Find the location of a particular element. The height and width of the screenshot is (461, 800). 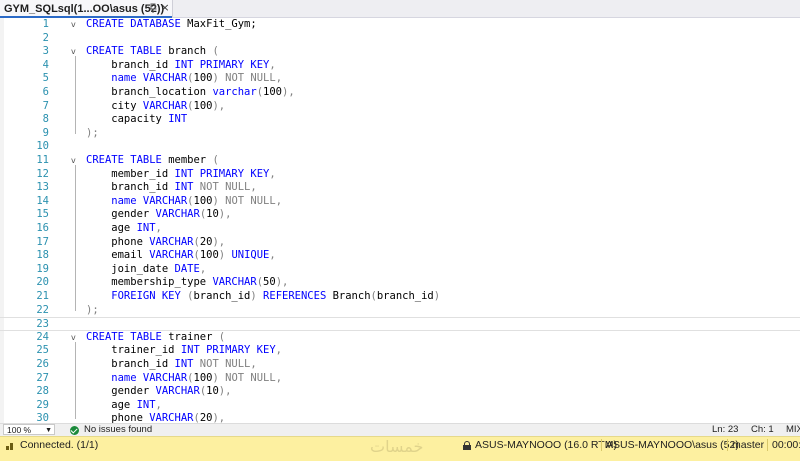

code-line: 13 branch_id INT NOT NULL, is located at coordinates (400, 188).